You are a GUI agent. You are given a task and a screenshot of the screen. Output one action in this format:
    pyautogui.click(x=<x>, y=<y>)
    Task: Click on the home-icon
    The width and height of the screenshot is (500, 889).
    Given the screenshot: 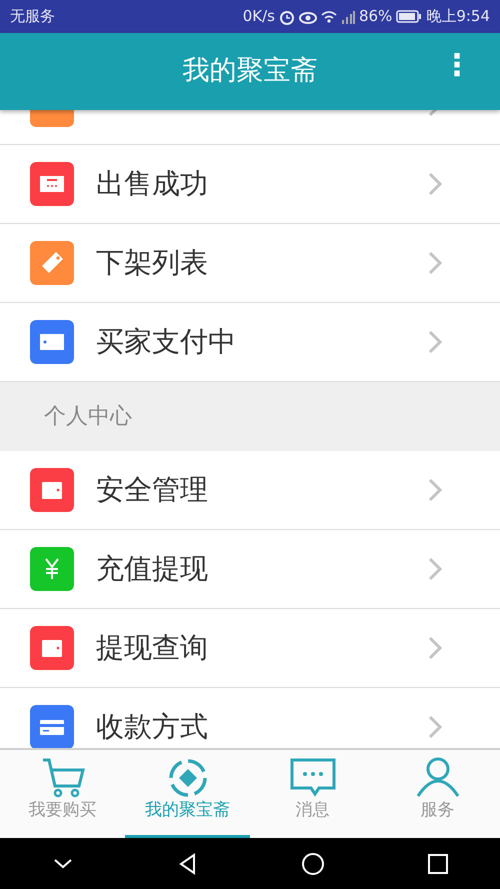 What is the action you would take?
    pyautogui.click(x=312, y=864)
    